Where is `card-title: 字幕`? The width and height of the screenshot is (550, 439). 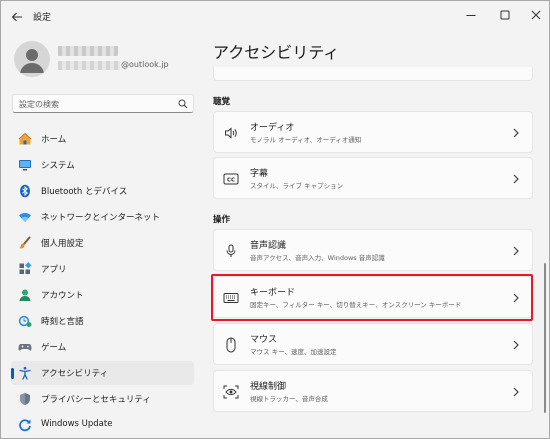
card-title: 字幕 is located at coordinates (259, 174).